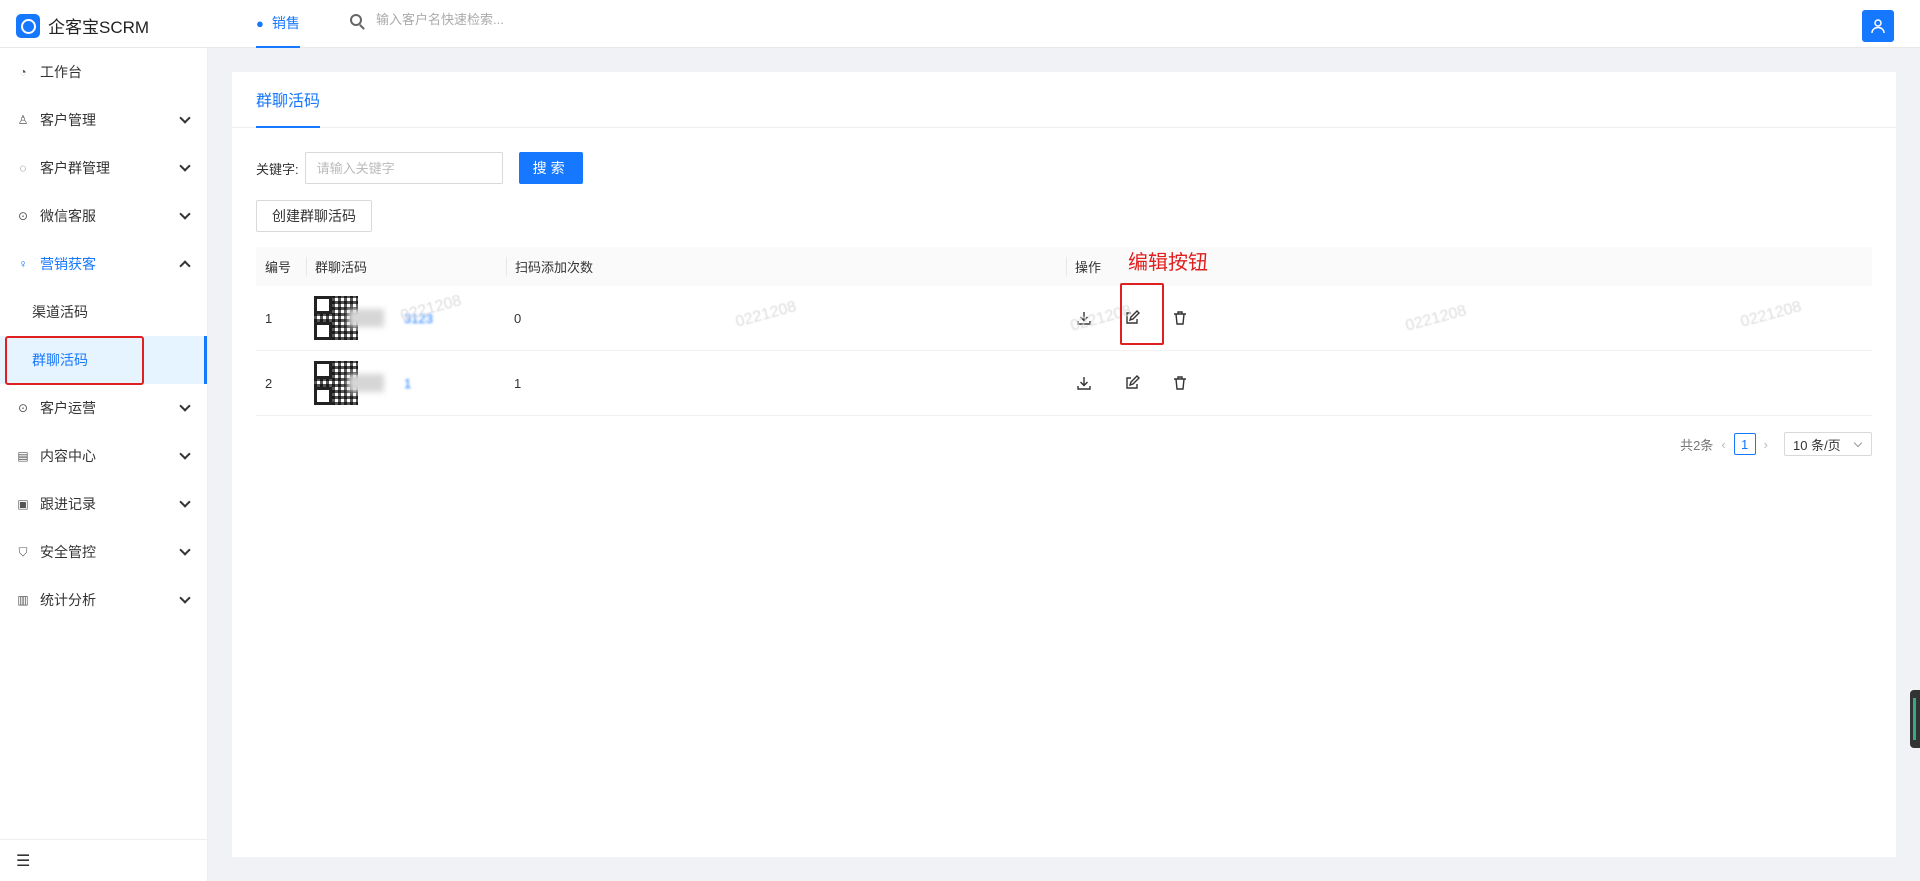  Describe the element at coordinates (103, 312) in the screenshot. I see `sidebar-subitem-channel-code: 渠道活码` at that location.